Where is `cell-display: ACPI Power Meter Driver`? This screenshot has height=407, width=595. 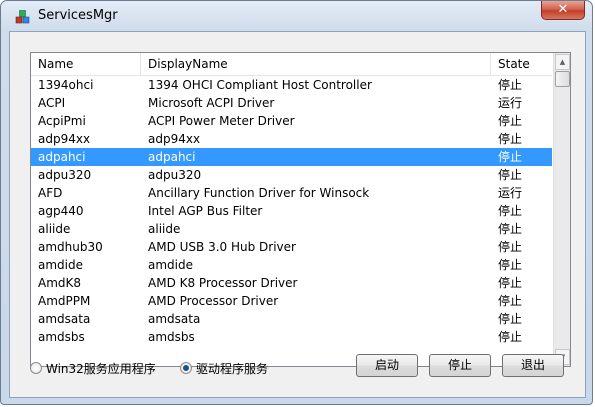
cell-display: ACPI Power Meter Driver is located at coordinates (221, 121).